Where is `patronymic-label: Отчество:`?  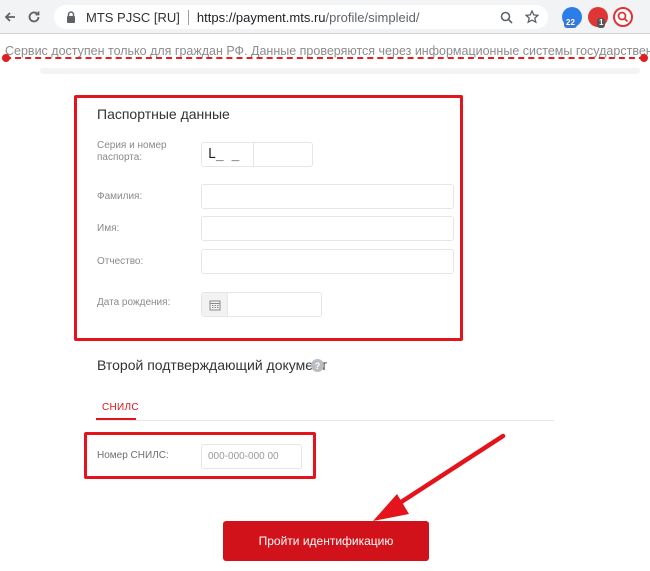 patronymic-label: Отчество: is located at coordinates (120, 261).